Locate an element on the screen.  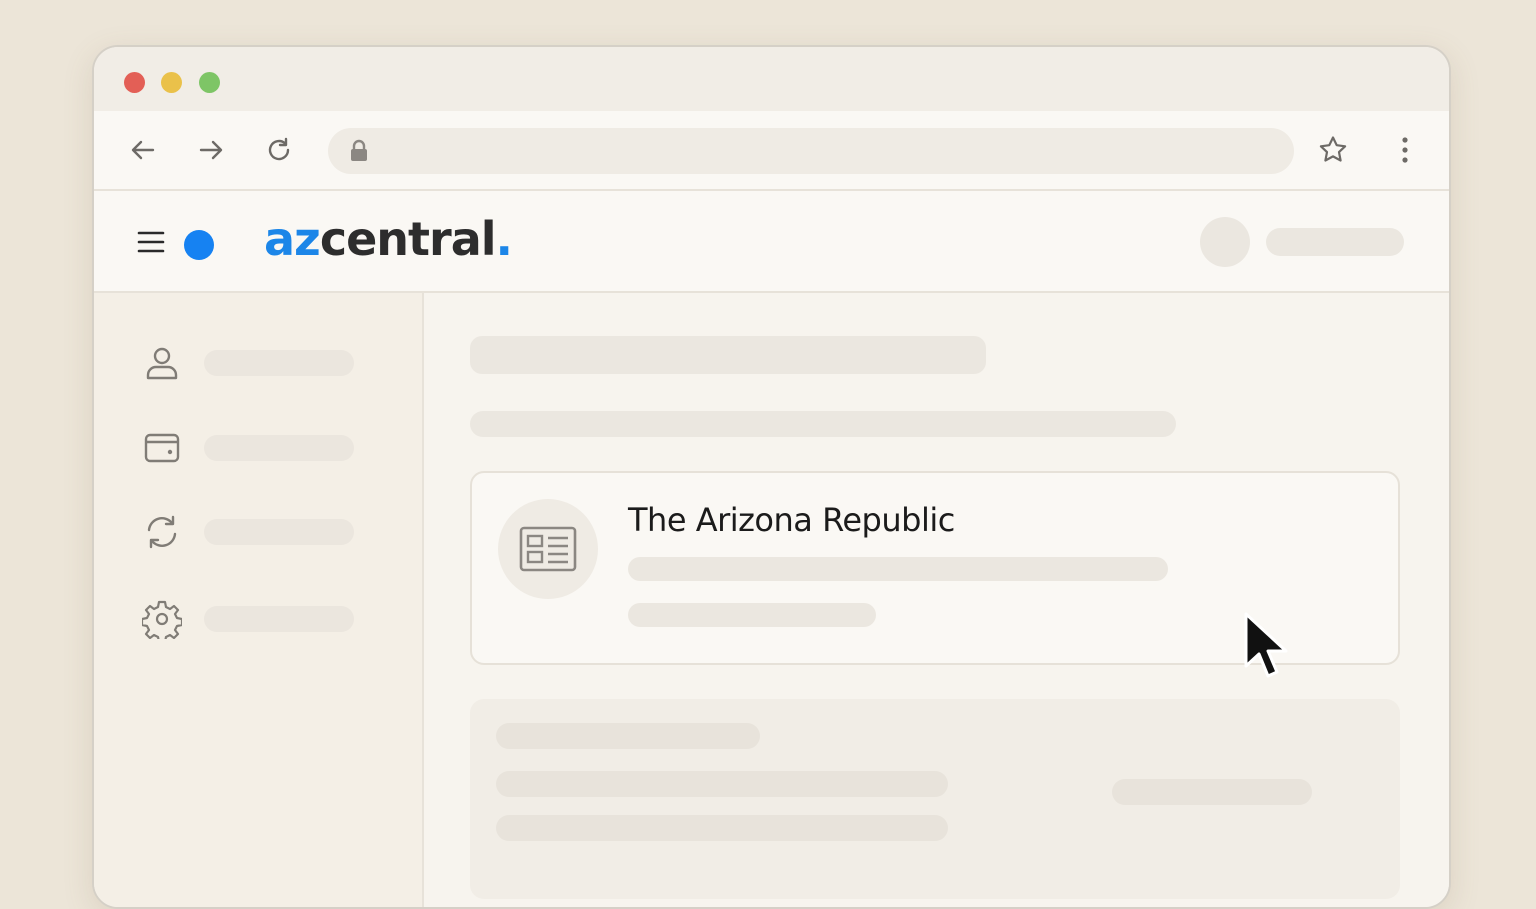
newspaper-icon is located at coordinates (548, 549).